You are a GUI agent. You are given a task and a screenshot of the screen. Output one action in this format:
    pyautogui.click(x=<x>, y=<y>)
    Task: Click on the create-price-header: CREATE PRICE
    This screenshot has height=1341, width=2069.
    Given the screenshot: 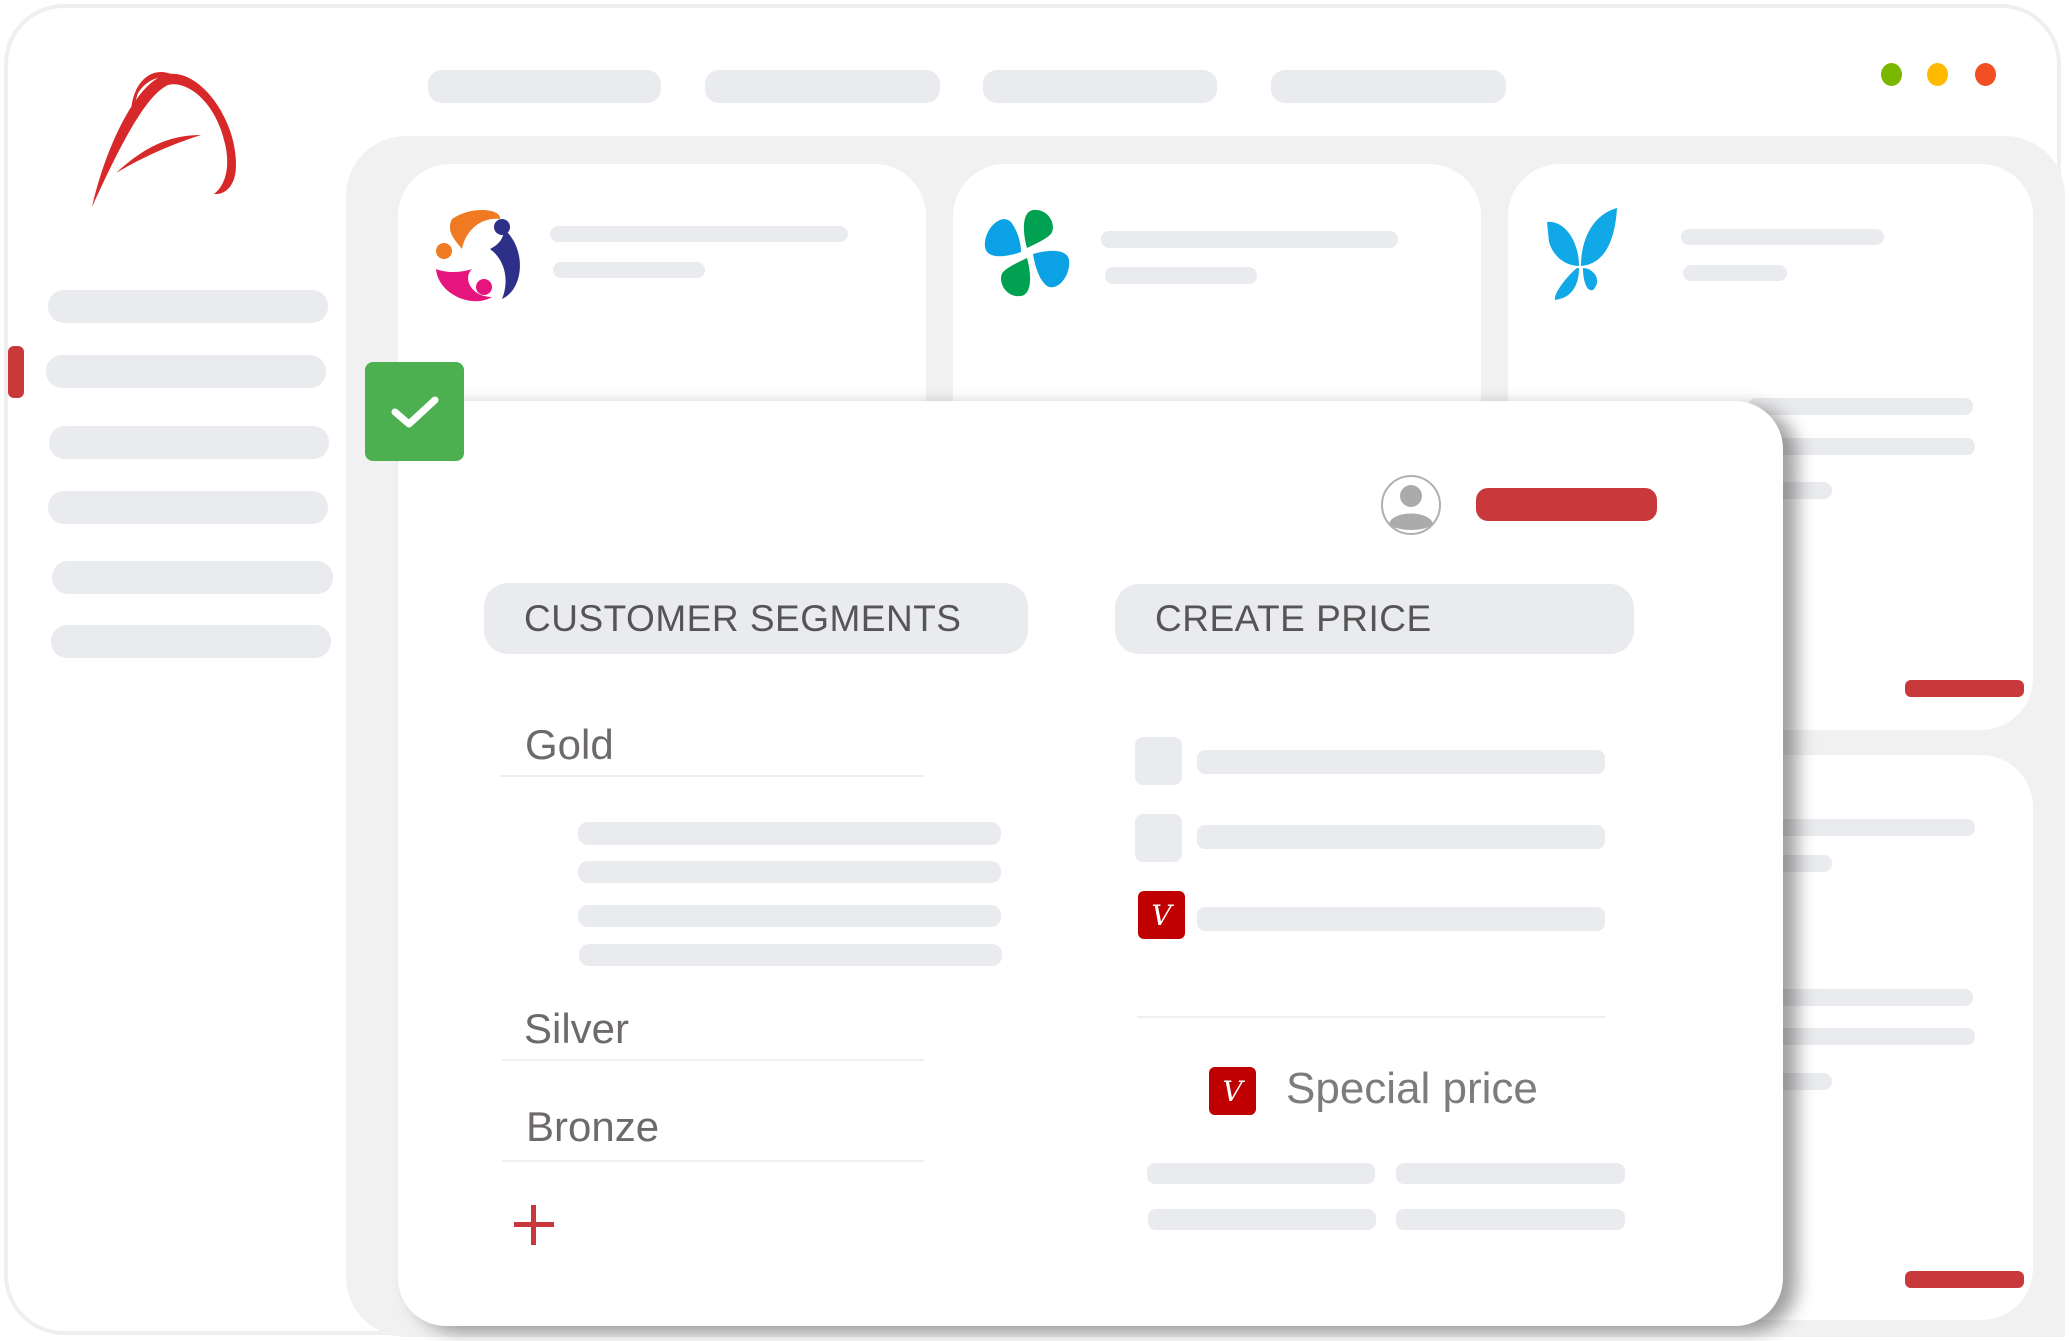 What is the action you would take?
    pyautogui.click(x=1374, y=619)
    